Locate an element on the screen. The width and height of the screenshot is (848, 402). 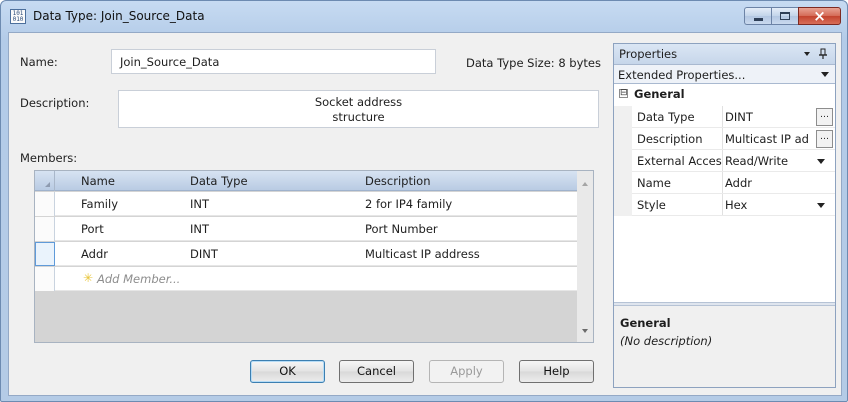
maximize-button is located at coordinates (784, 16).